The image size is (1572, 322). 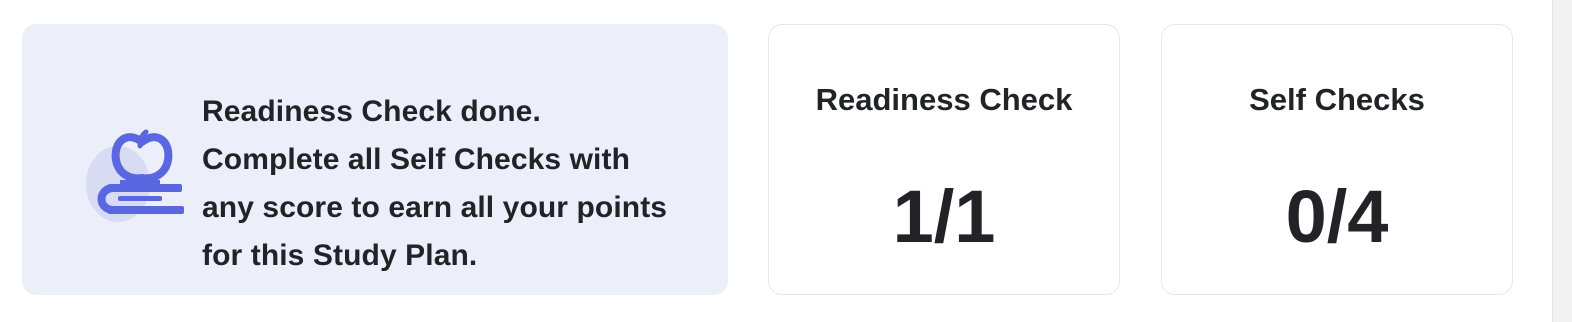 What do you see at coordinates (371, 111) in the screenshot?
I see `banner-message-line: Readiness Check done.` at bounding box center [371, 111].